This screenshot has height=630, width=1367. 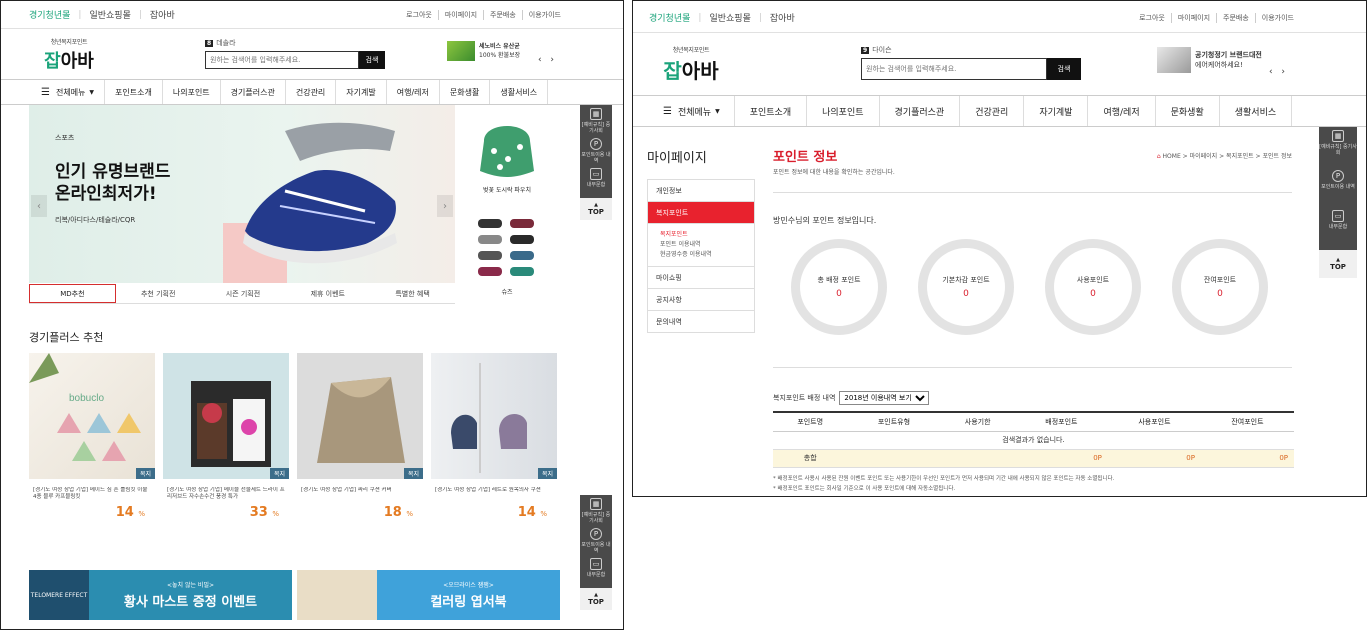 I want to click on hamburger-icon: ☰, so click(x=667, y=111).